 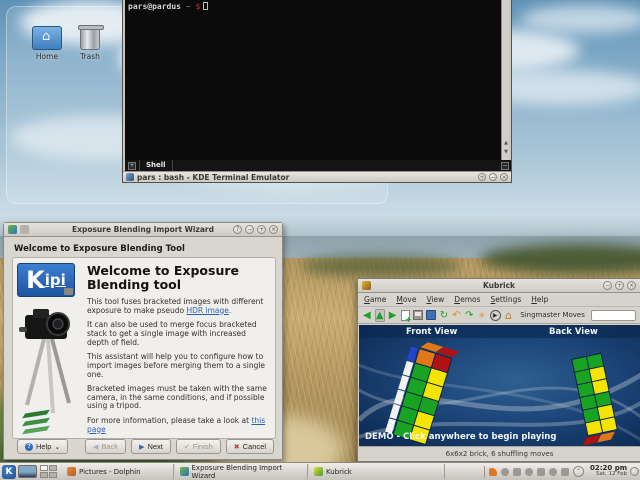 What do you see at coordinates (45, 372) in the screenshot?
I see `camera-tripod-illustration` at bounding box center [45, 372].